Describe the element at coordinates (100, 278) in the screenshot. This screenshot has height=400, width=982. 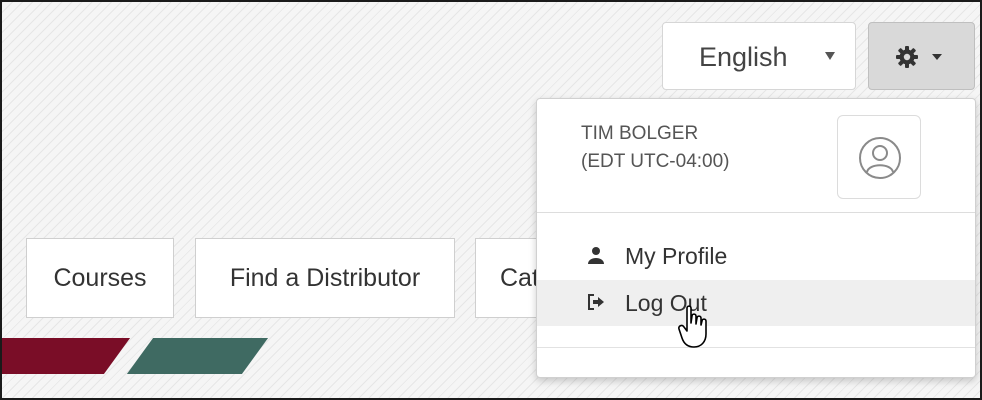
I see `nav-courses-button: Courses` at that location.